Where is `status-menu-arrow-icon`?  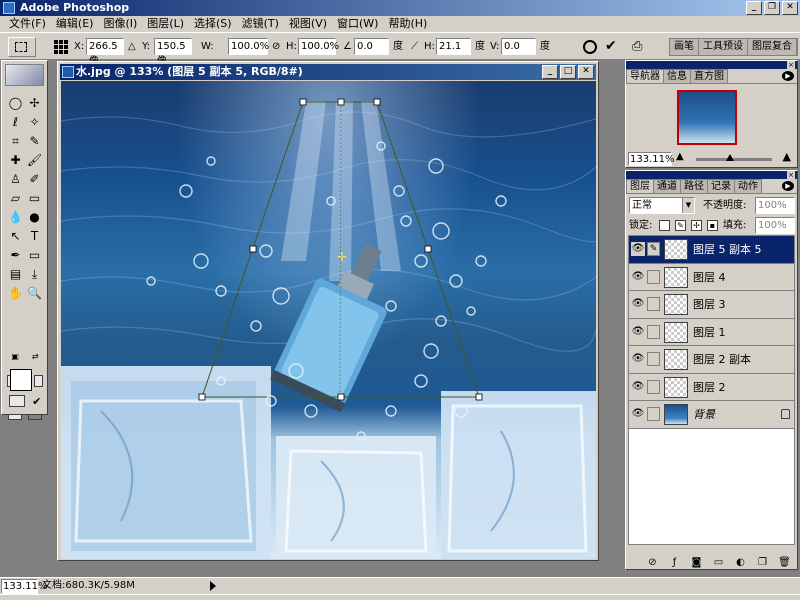 status-menu-arrow-icon is located at coordinates (213, 586).